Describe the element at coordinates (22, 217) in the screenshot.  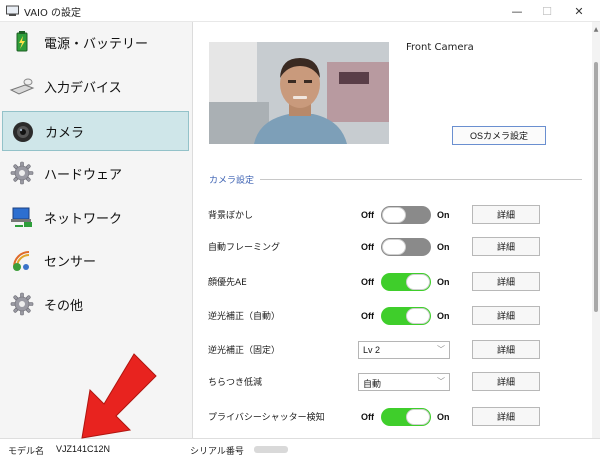
I see `network-icon` at that location.